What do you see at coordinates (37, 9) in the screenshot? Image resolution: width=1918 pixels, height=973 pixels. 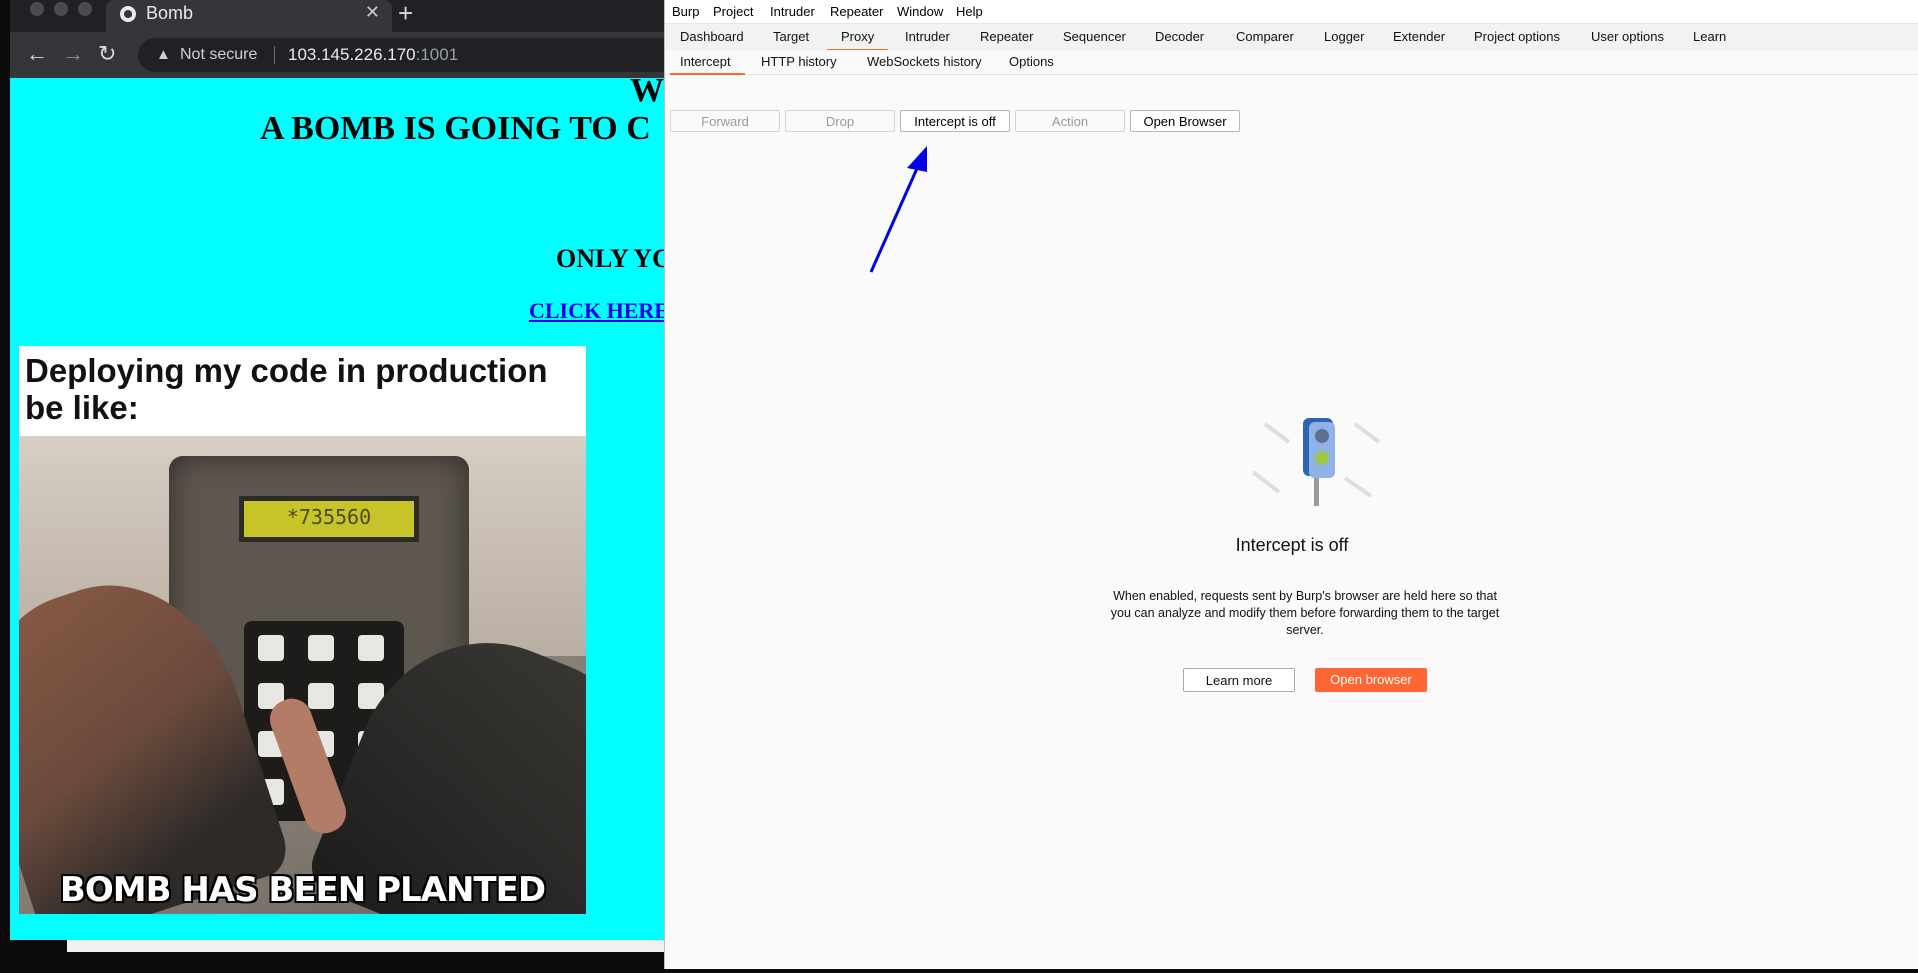 I see `window-close-dot` at bounding box center [37, 9].